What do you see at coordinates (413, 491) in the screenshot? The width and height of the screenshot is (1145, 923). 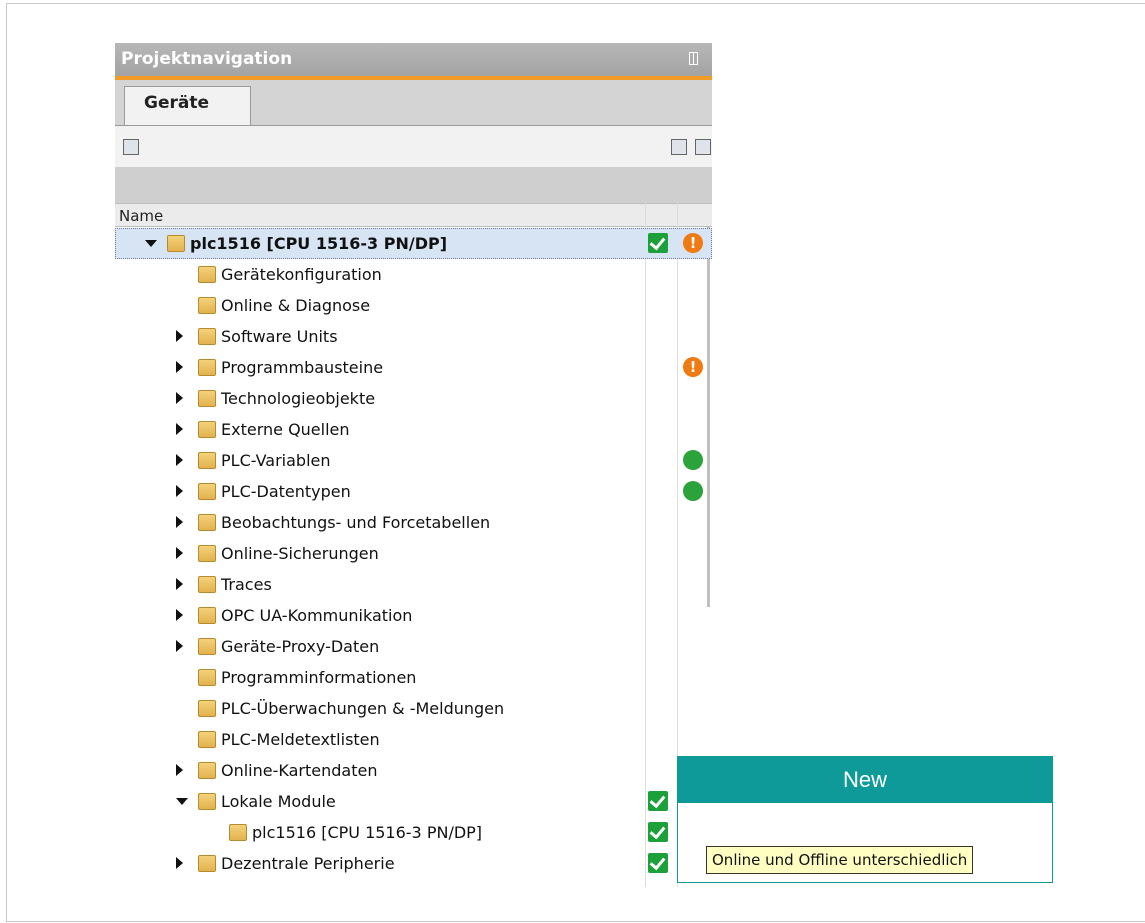 I see `tree-row: PLC-Datentypen` at bounding box center [413, 491].